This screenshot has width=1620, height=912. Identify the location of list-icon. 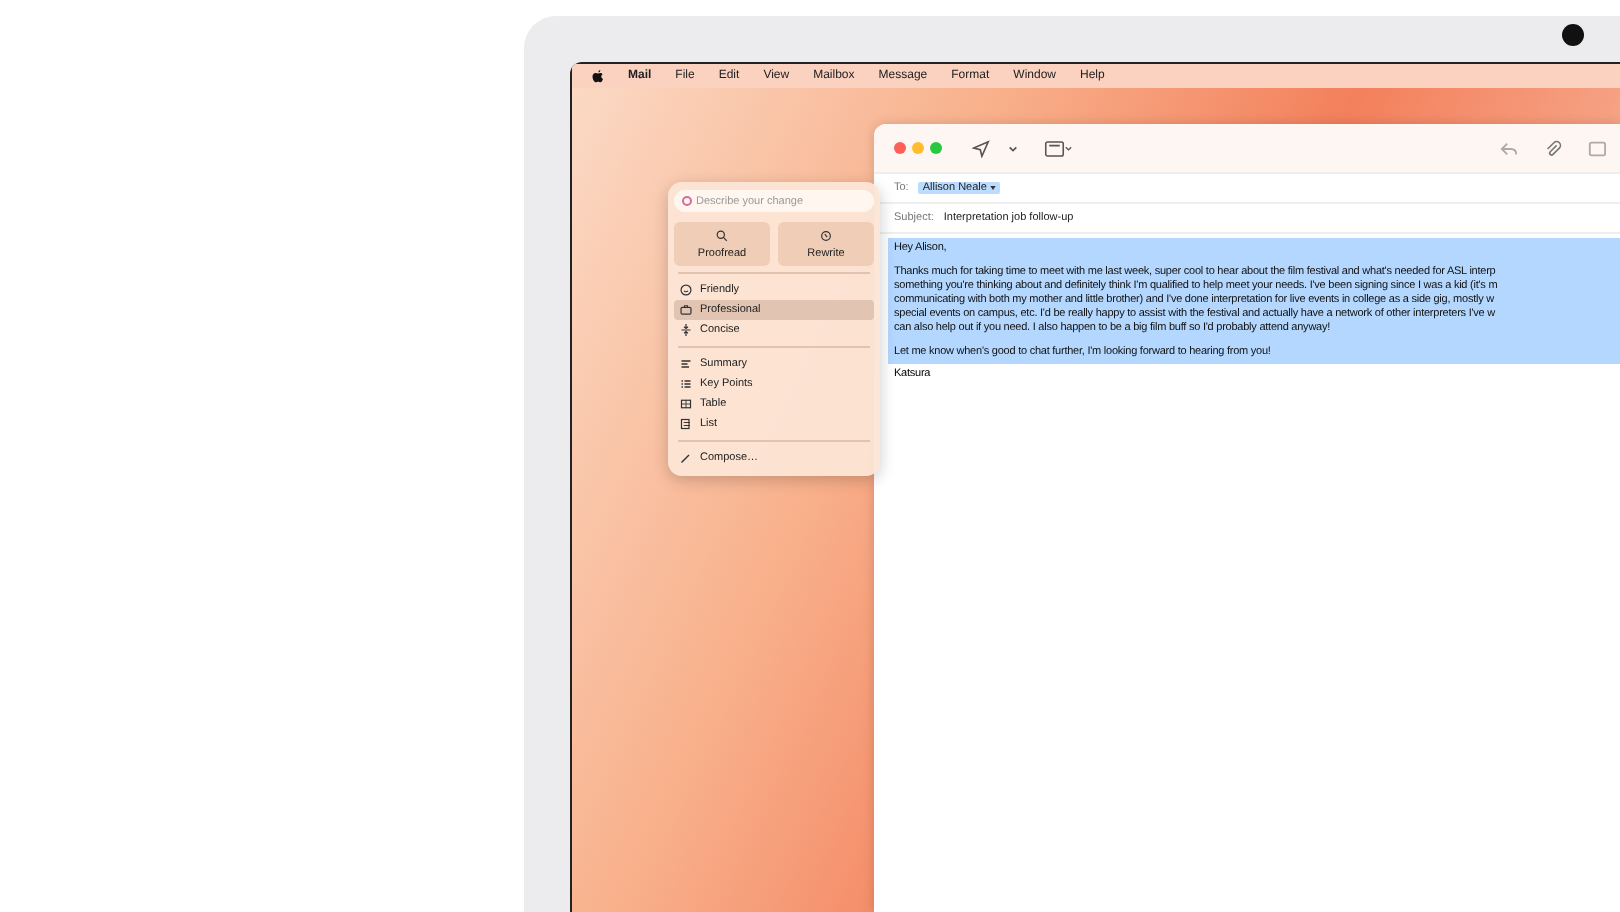
(686, 424).